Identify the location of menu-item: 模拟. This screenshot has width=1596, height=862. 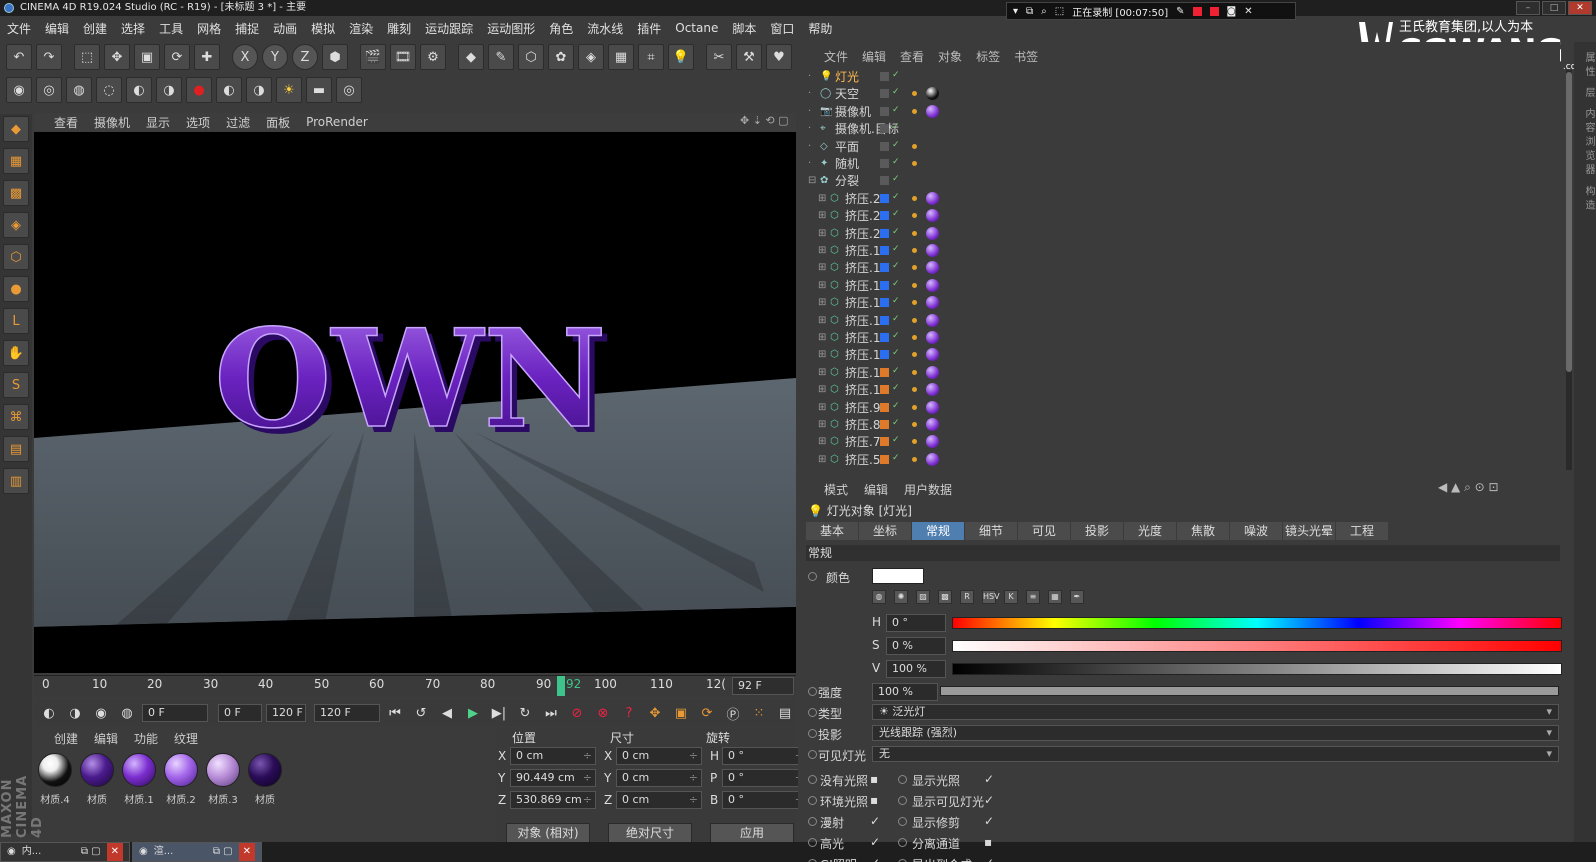
(323, 28).